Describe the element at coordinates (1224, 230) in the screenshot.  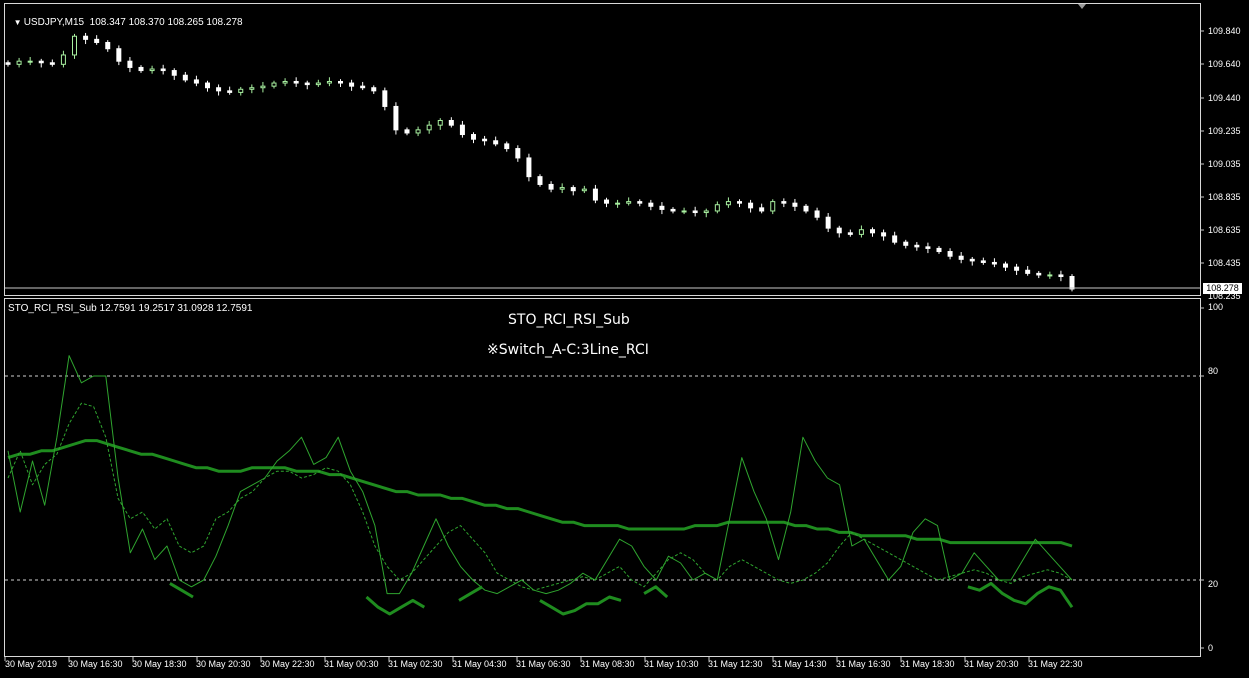
I see `price-label: 108.635` at that location.